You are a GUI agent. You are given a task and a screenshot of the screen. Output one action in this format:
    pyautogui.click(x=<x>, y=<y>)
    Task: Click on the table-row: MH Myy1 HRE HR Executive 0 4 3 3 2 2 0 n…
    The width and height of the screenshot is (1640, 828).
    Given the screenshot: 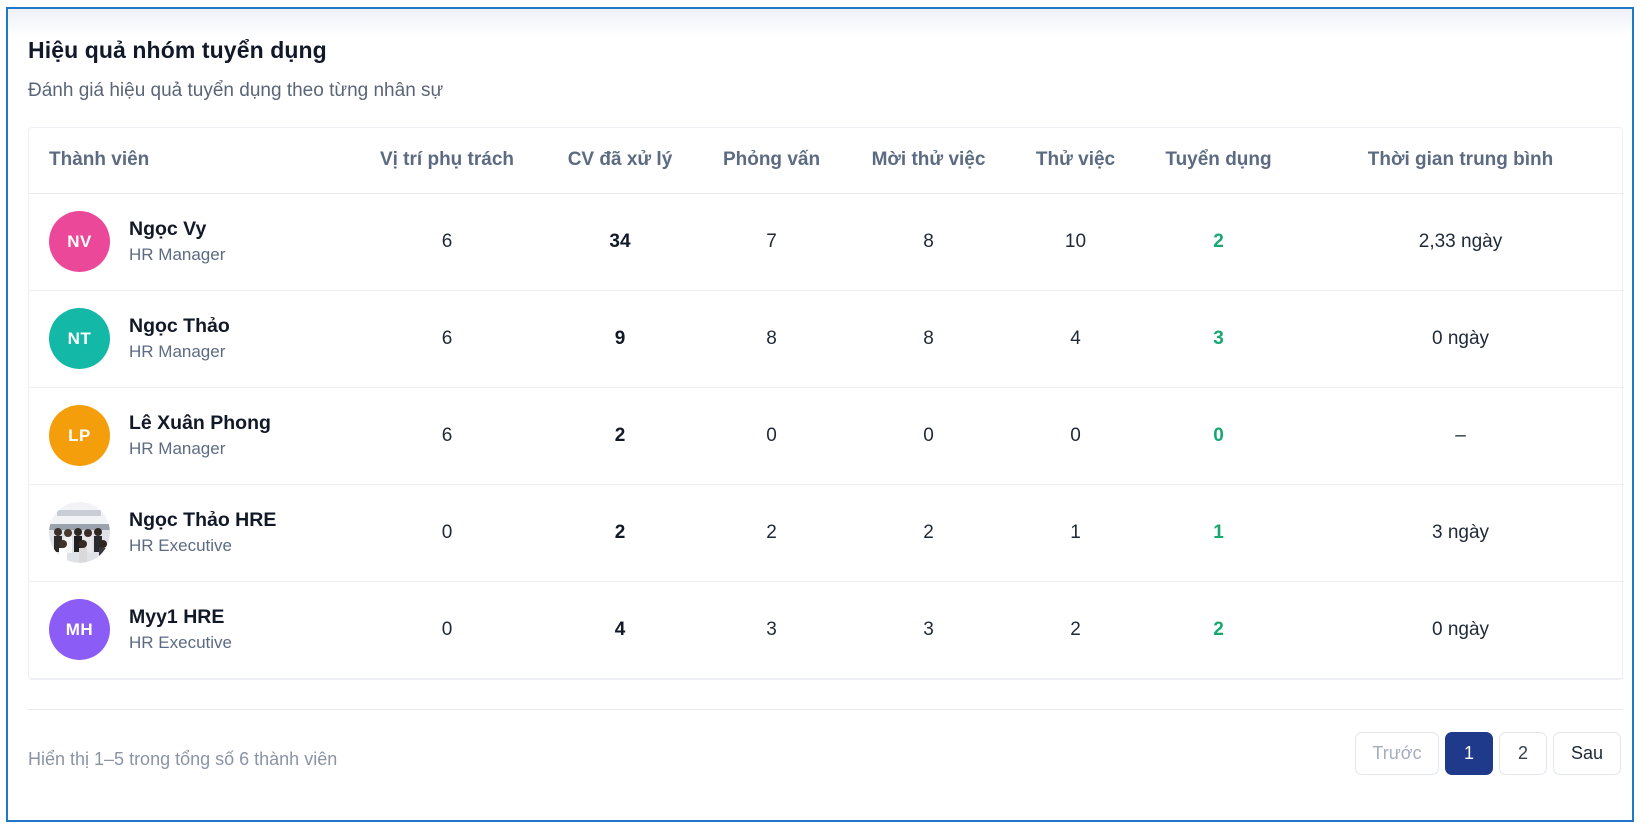 What is the action you would take?
    pyautogui.click(x=826, y=629)
    